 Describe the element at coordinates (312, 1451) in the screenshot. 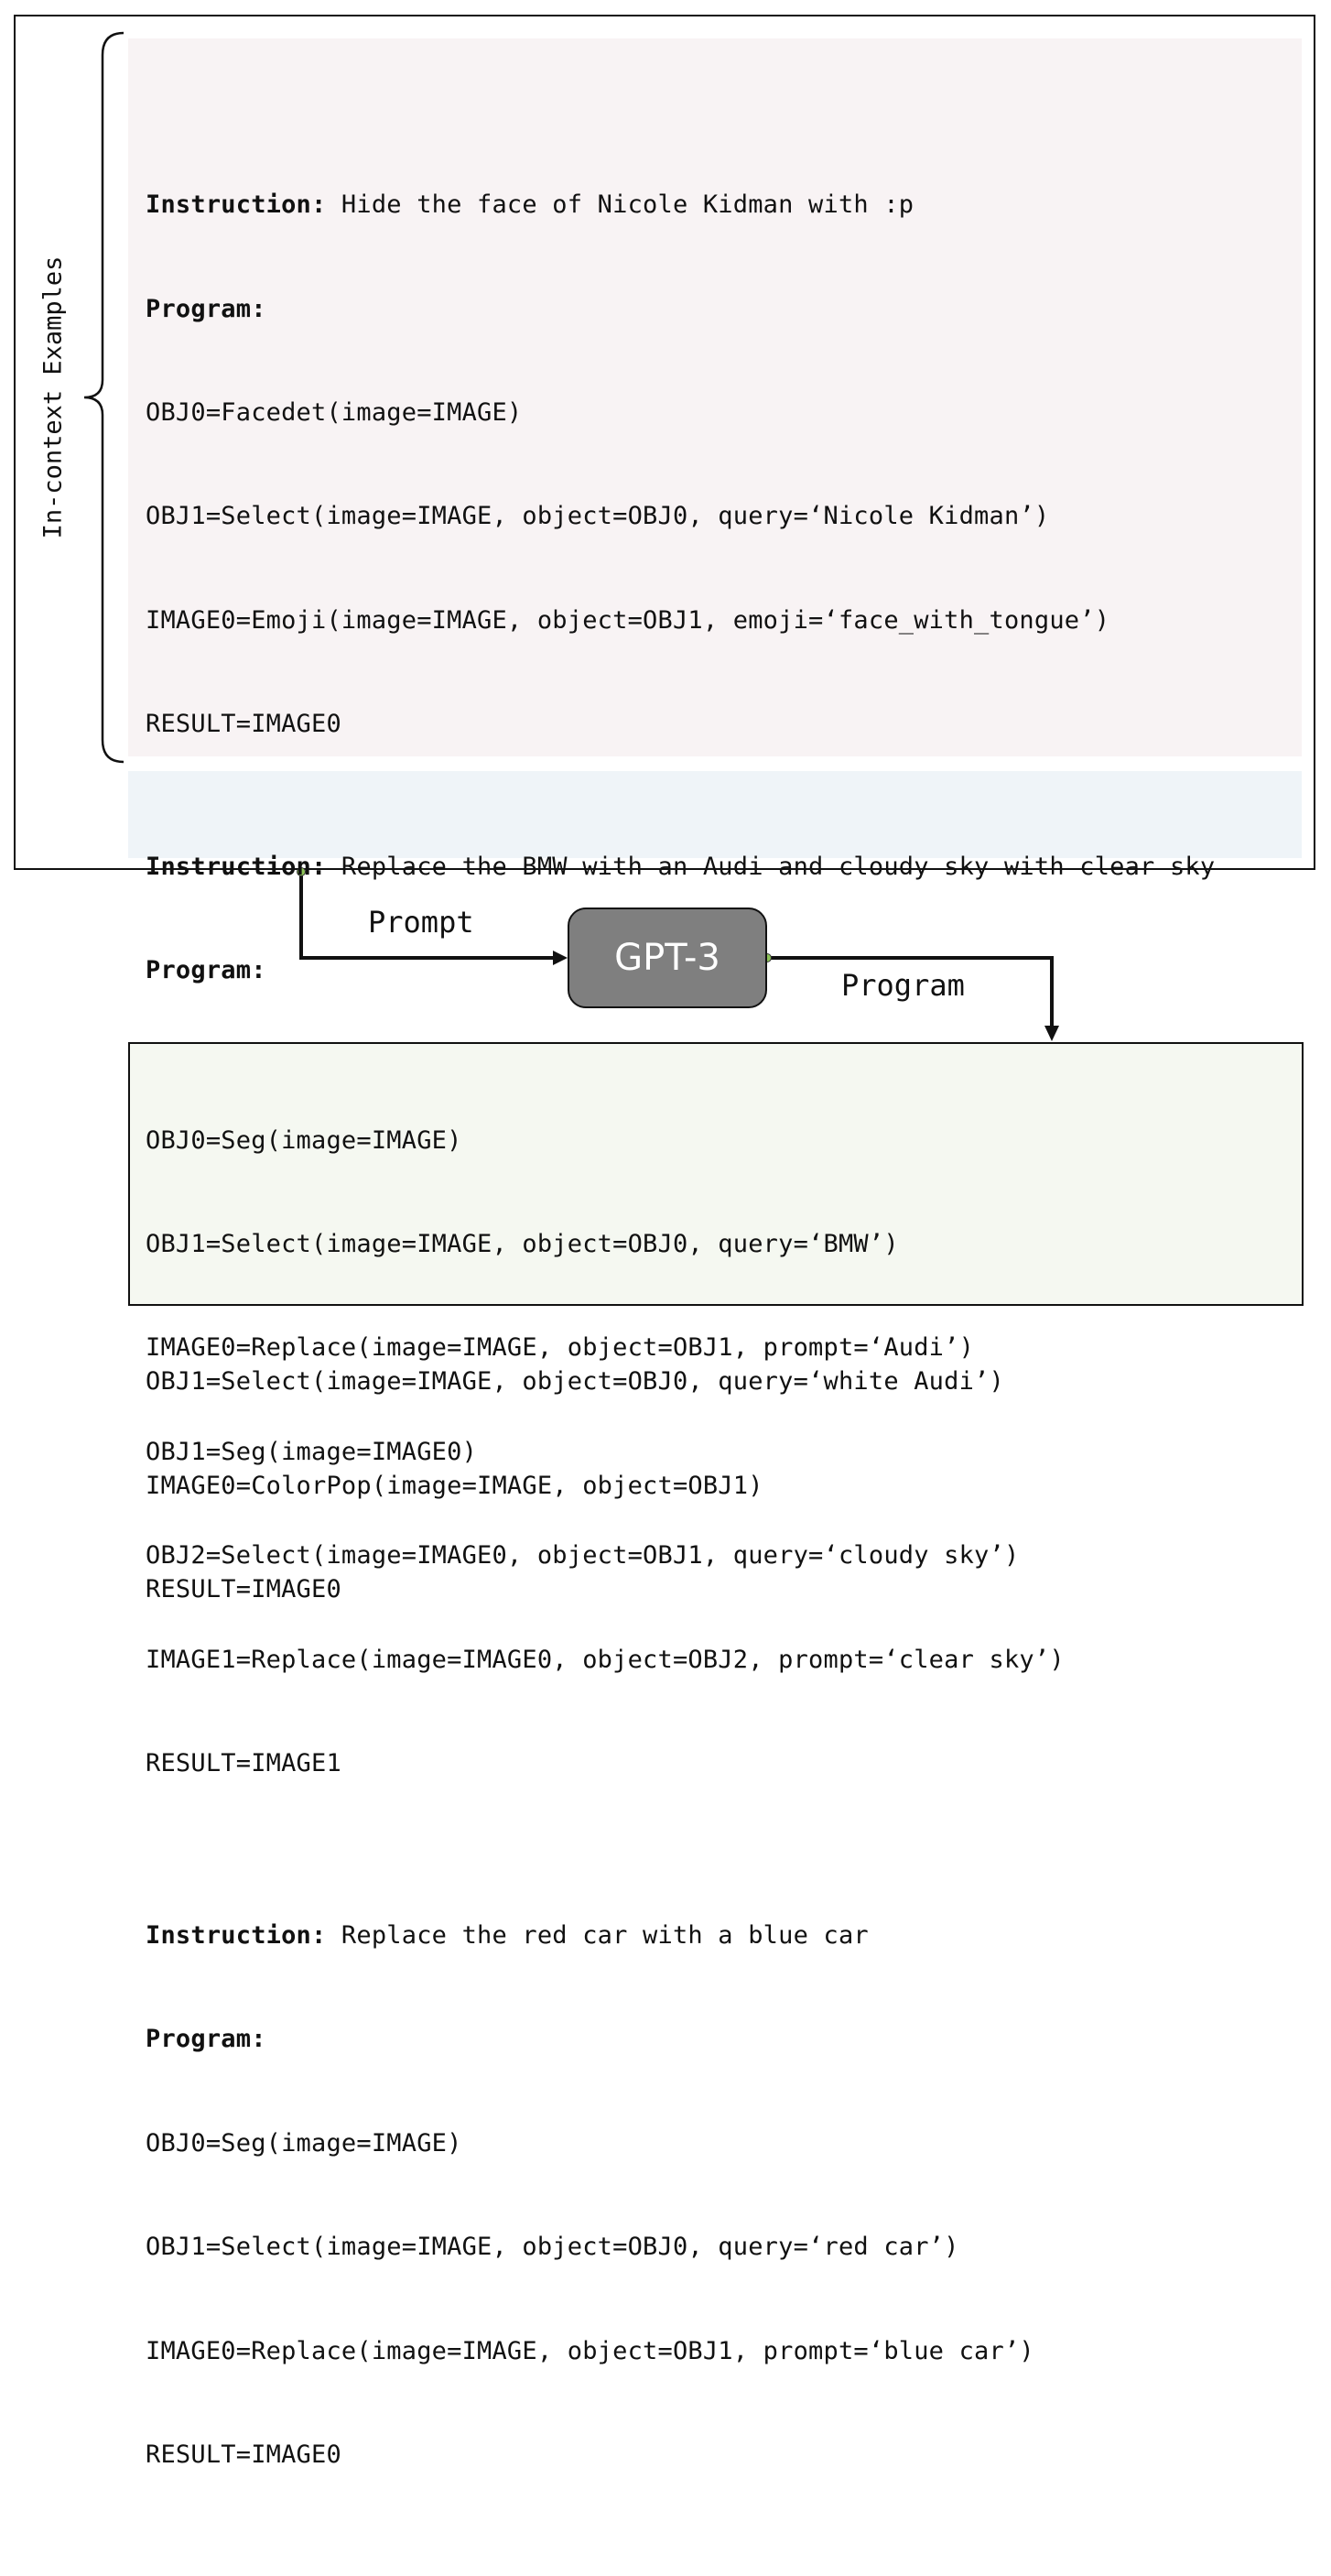

I see `code-line: OBJ1=Seg(image=IMAGE0)` at that location.